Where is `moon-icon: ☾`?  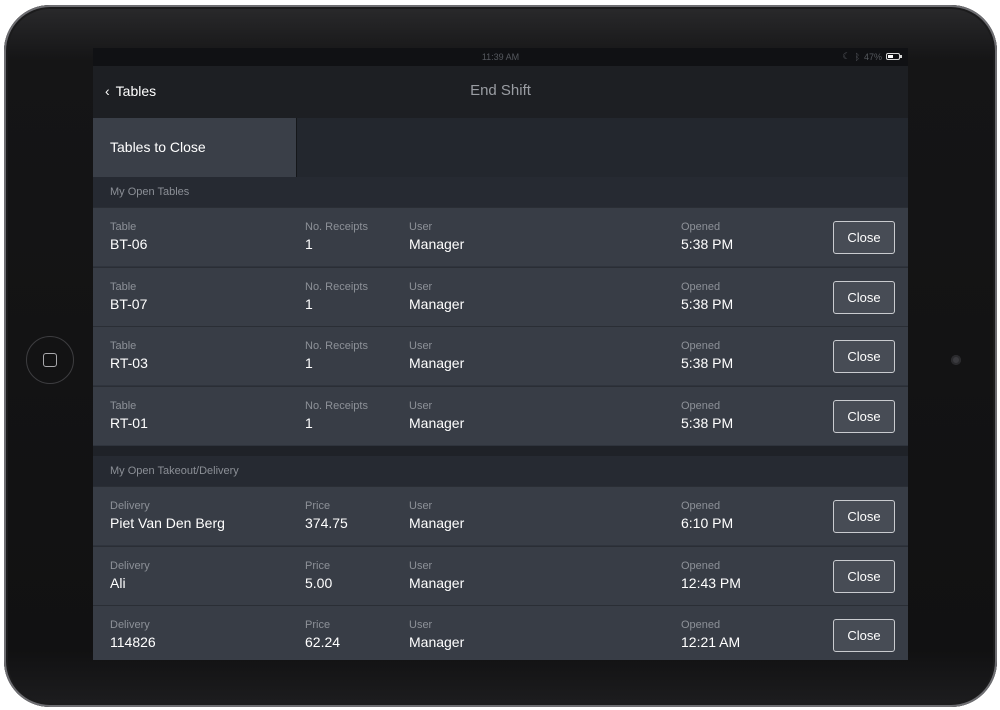 moon-icon: ☾ is located at coordinates (846, 56).